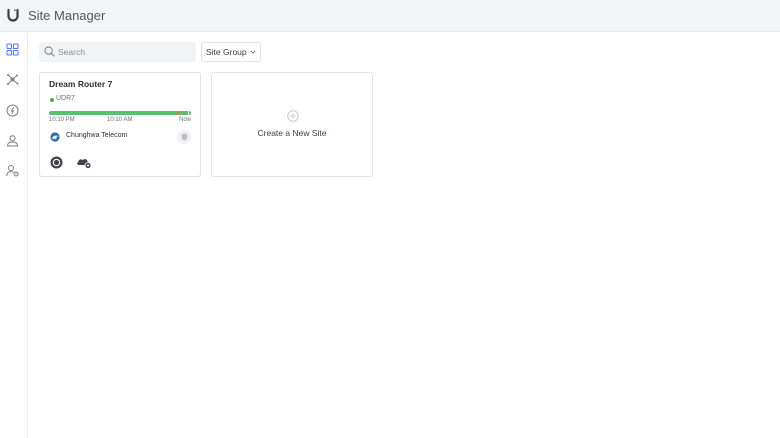 Image resolution: width=780 pixels, height=438 pixels. I want to click on app-title: Site Manager, so click(67, 15).